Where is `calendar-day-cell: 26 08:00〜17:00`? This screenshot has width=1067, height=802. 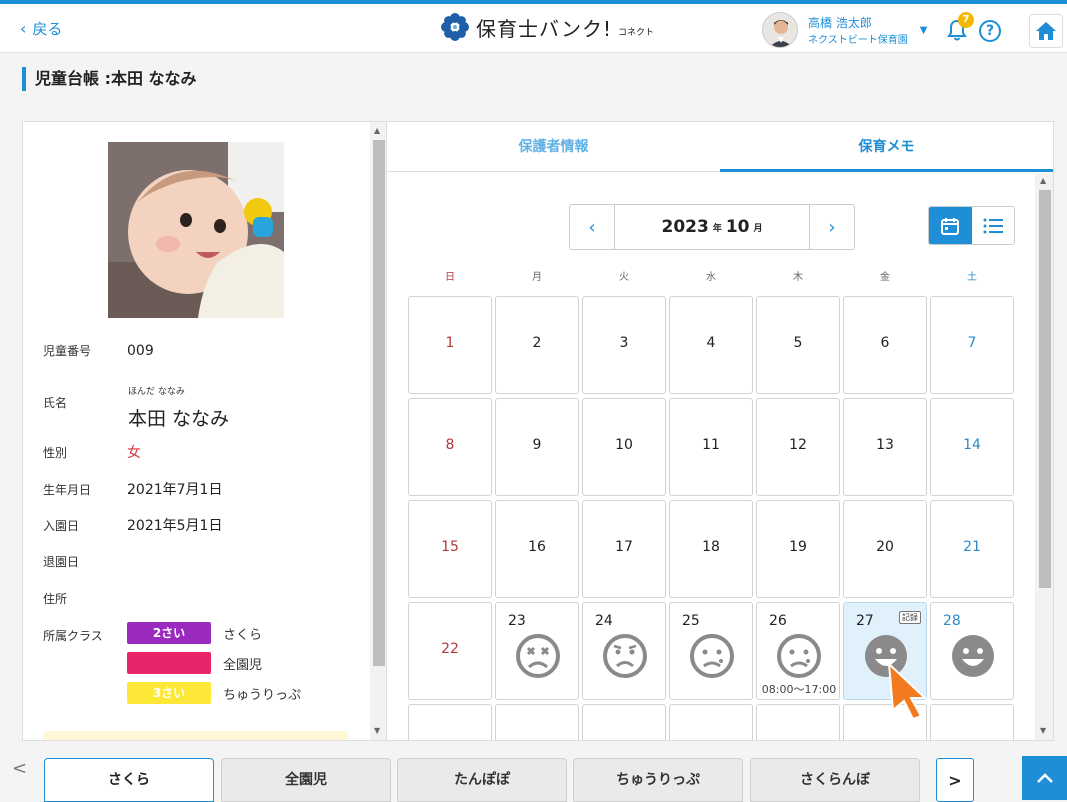
calendar-day-cell: 26 08:00〜17:00 is located at coordinates (798, 651).